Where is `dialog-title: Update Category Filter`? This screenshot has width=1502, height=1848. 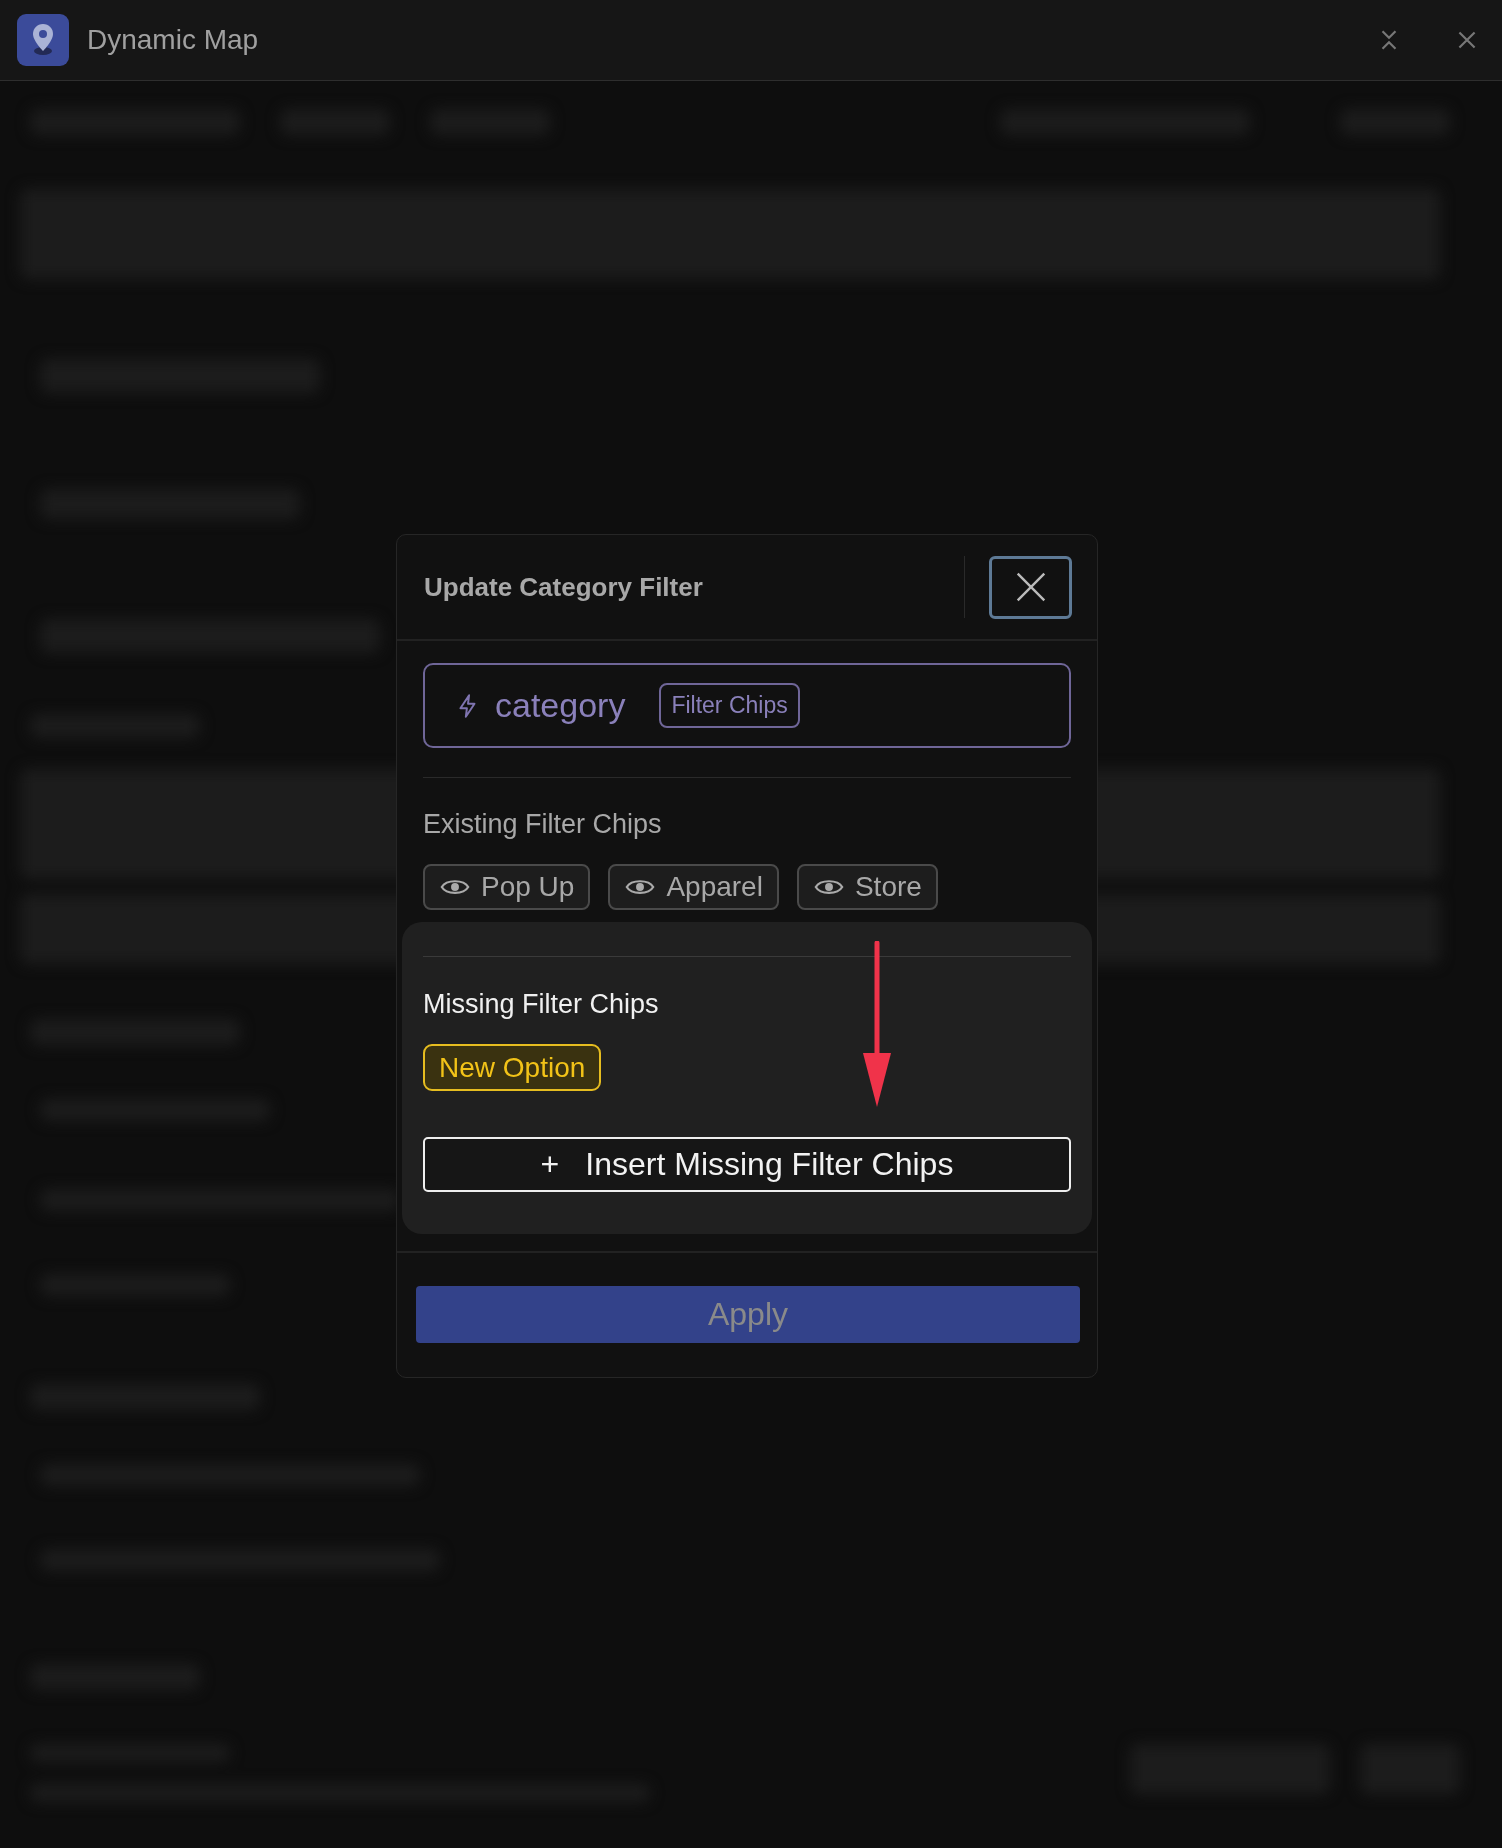 dialog-title: Update Category Filter is located at coordinates (564, 587).